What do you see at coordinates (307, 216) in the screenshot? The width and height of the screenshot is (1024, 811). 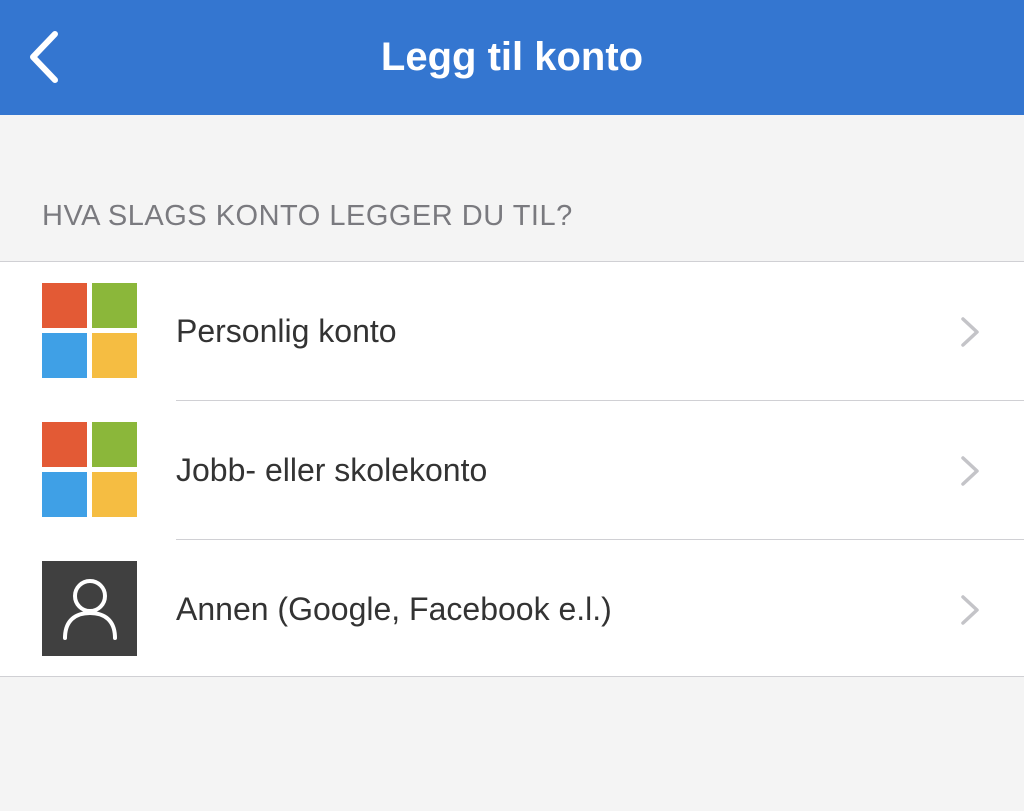 I see `section-header: HVA SLAGS KONTO LEGGER DU TIL?` at bounding box center [307, 216].